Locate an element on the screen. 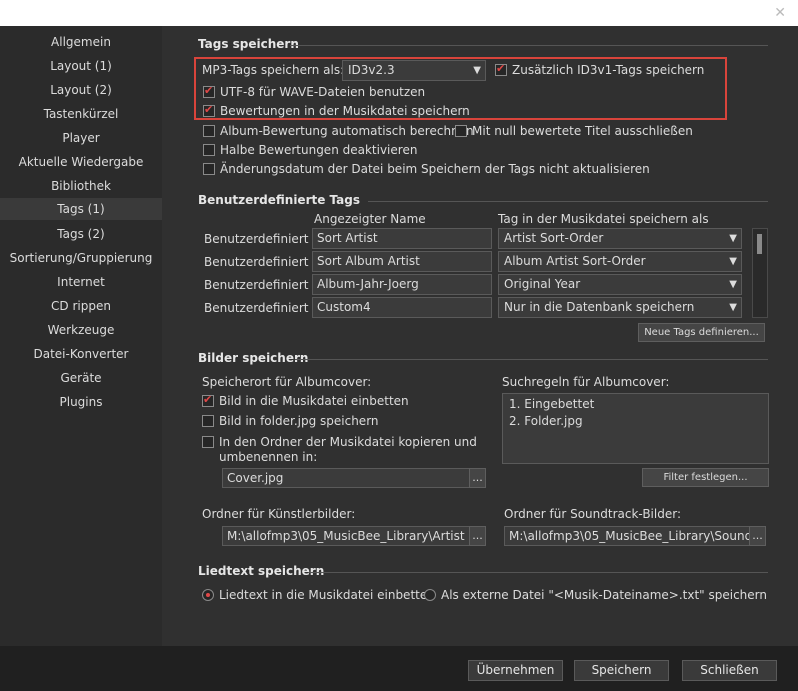  exclude-zero-checkbox is located at coordinates (461, 131).